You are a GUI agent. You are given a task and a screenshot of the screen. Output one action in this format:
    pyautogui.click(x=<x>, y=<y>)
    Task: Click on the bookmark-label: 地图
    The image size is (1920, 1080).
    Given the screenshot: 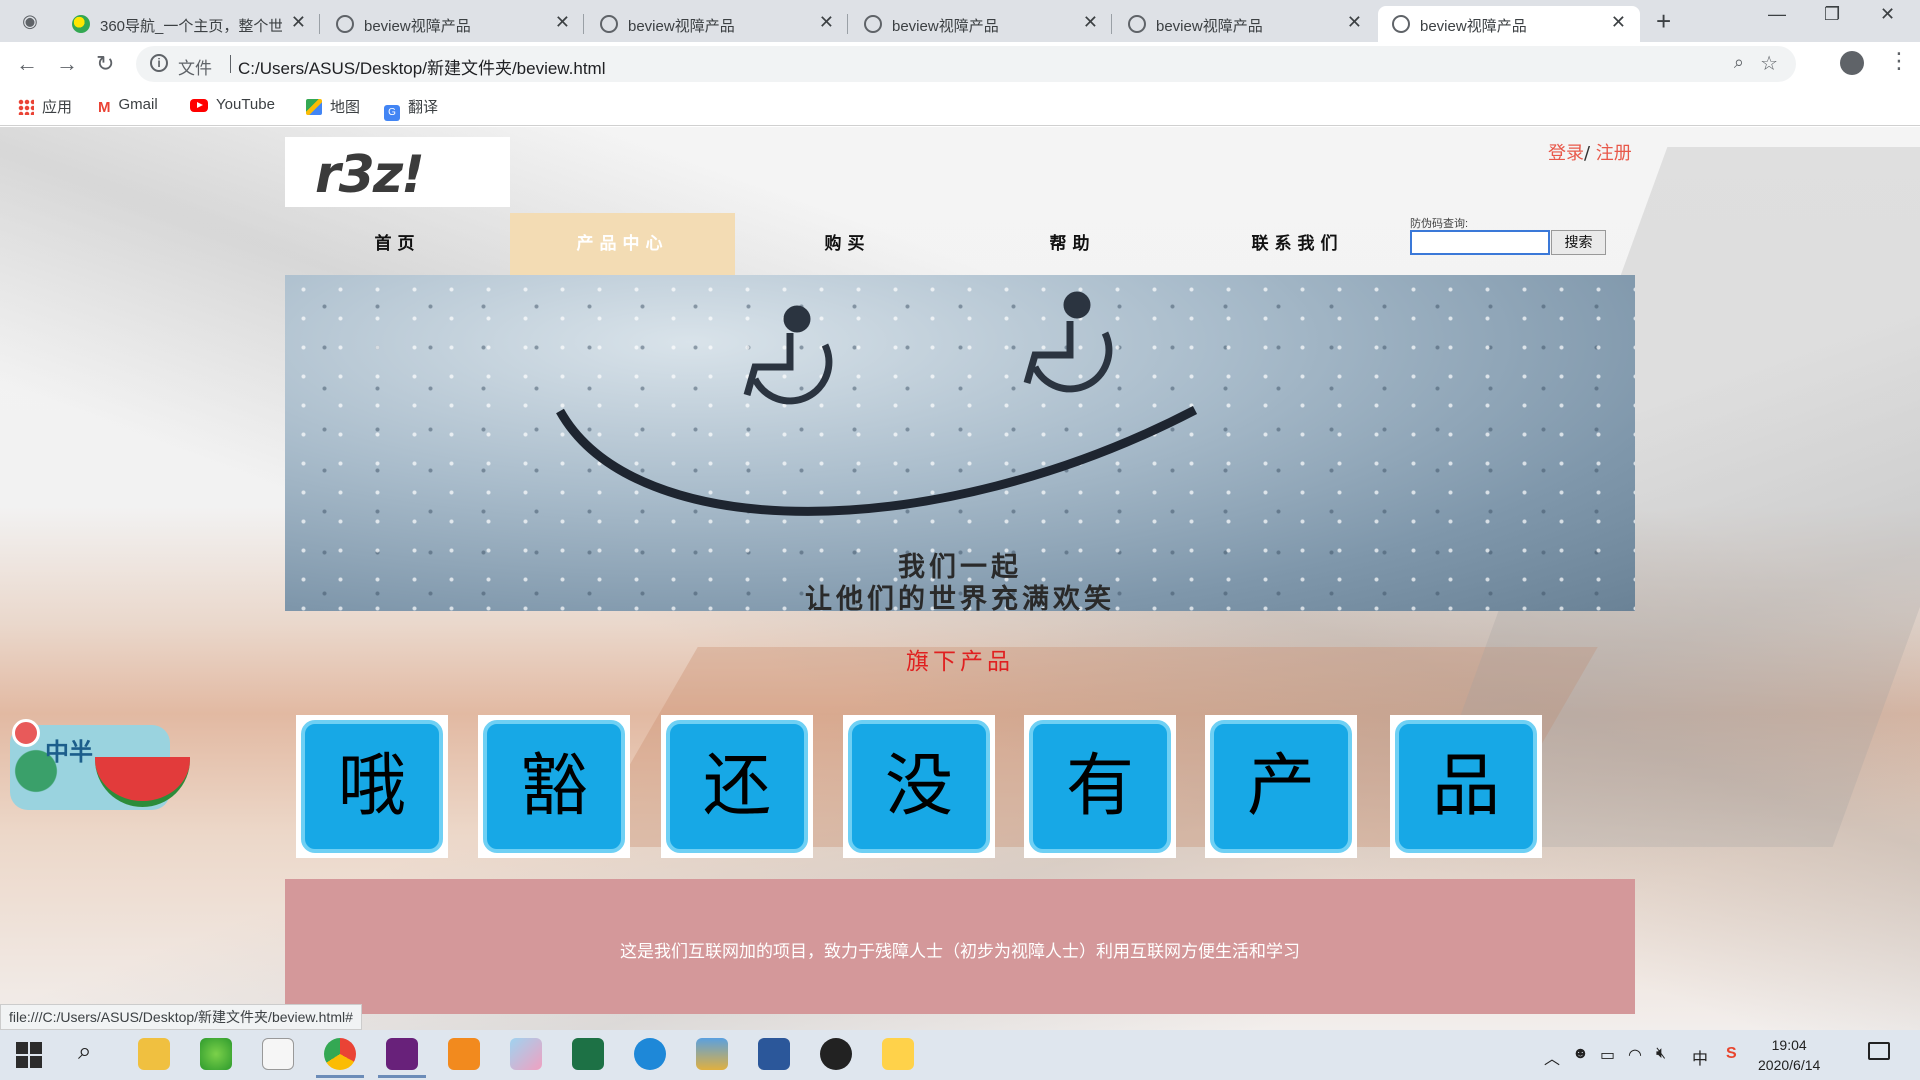 What is the action you would take?
    pyautogui.click(x=345, y=107)
    